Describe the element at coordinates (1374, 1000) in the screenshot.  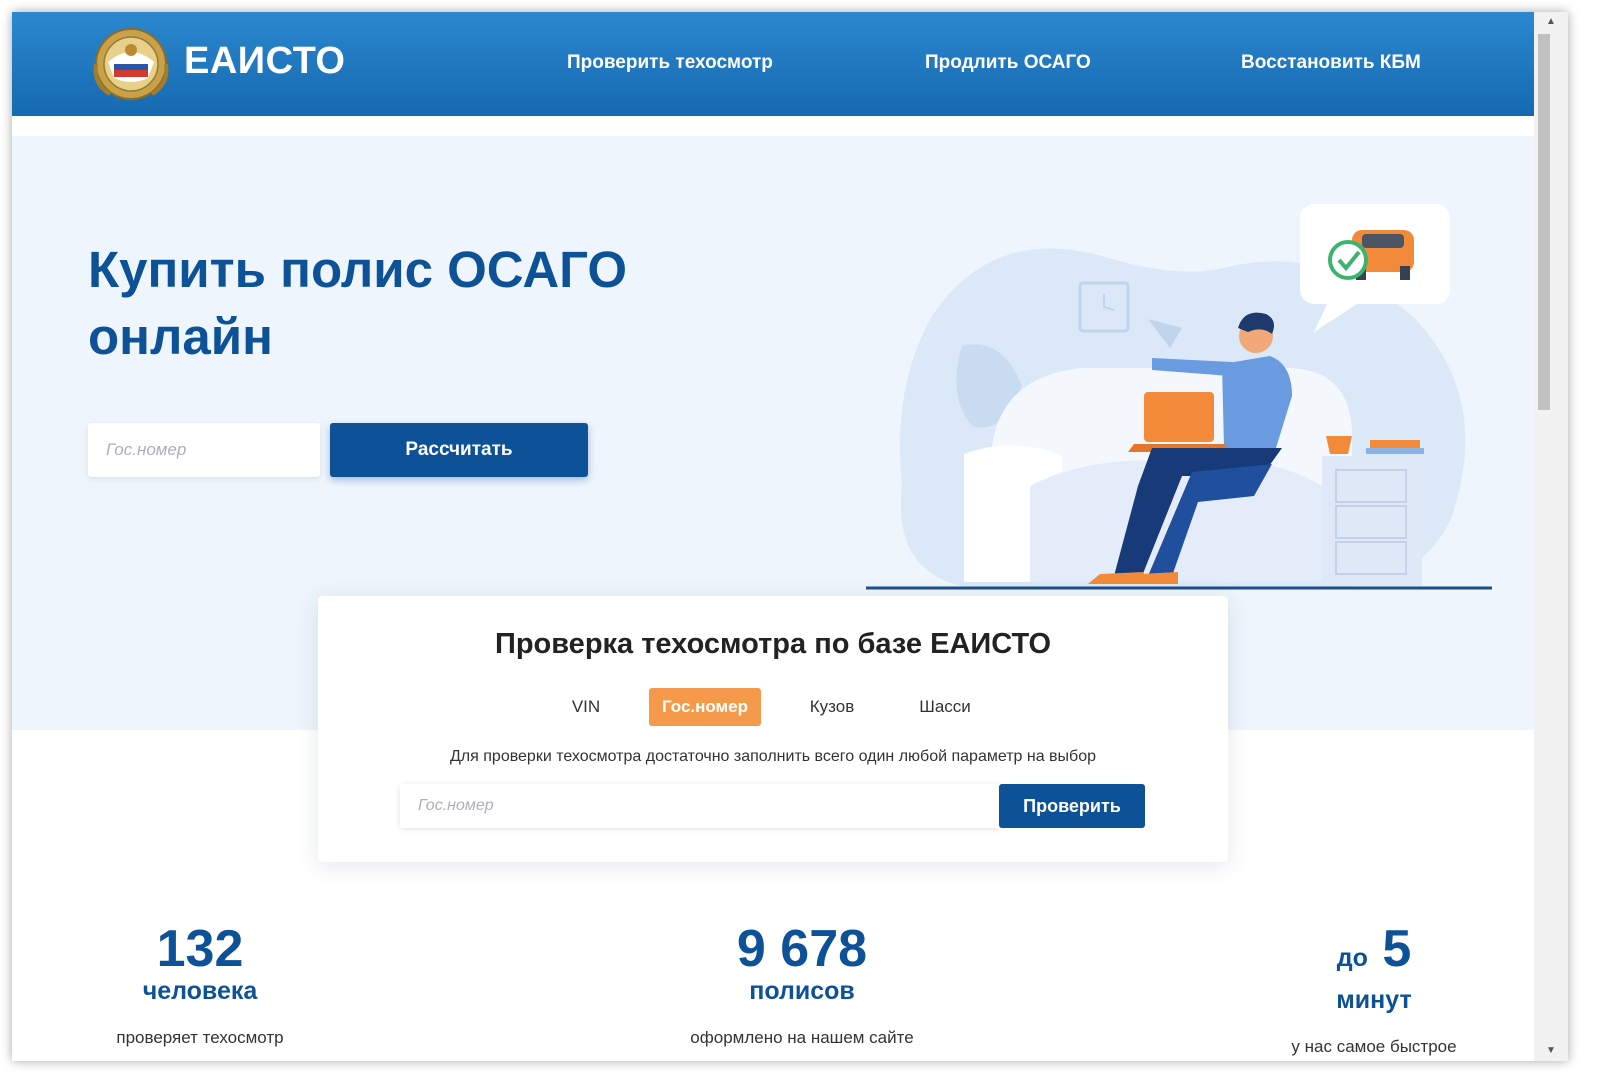
I see `stat-unit: минут` at that location.